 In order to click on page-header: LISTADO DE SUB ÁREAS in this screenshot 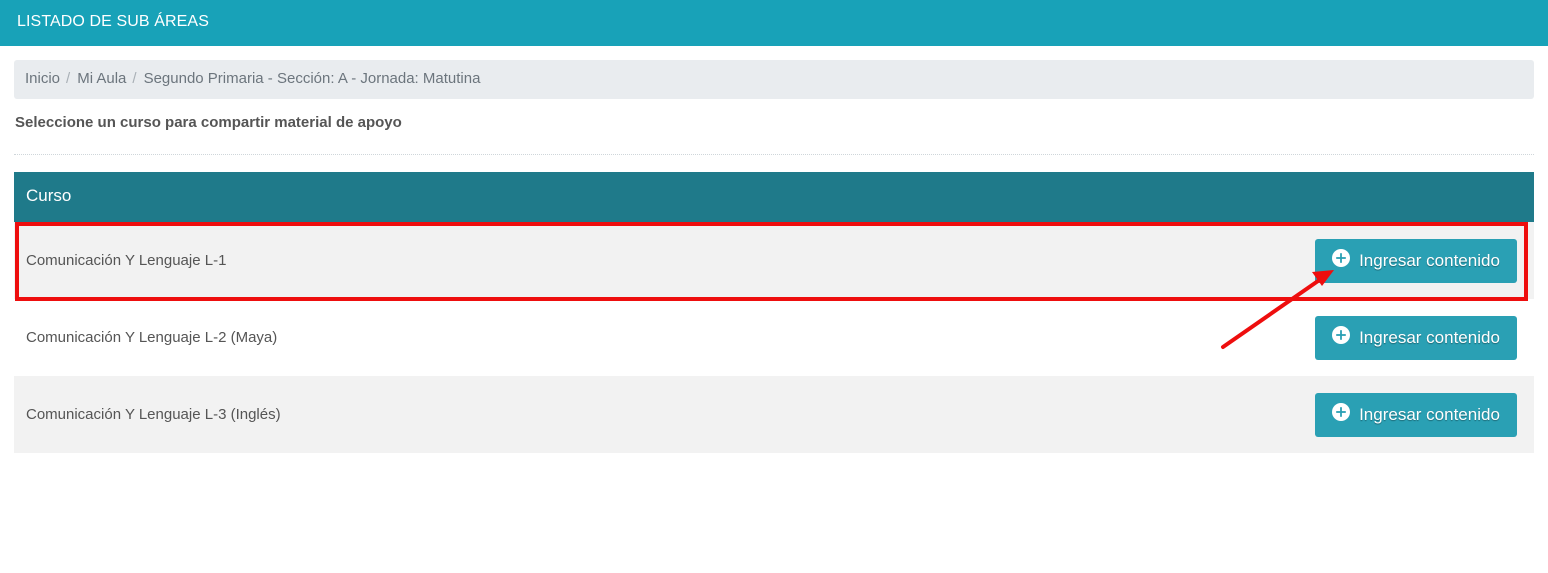, I will do `click(774, 23)`.